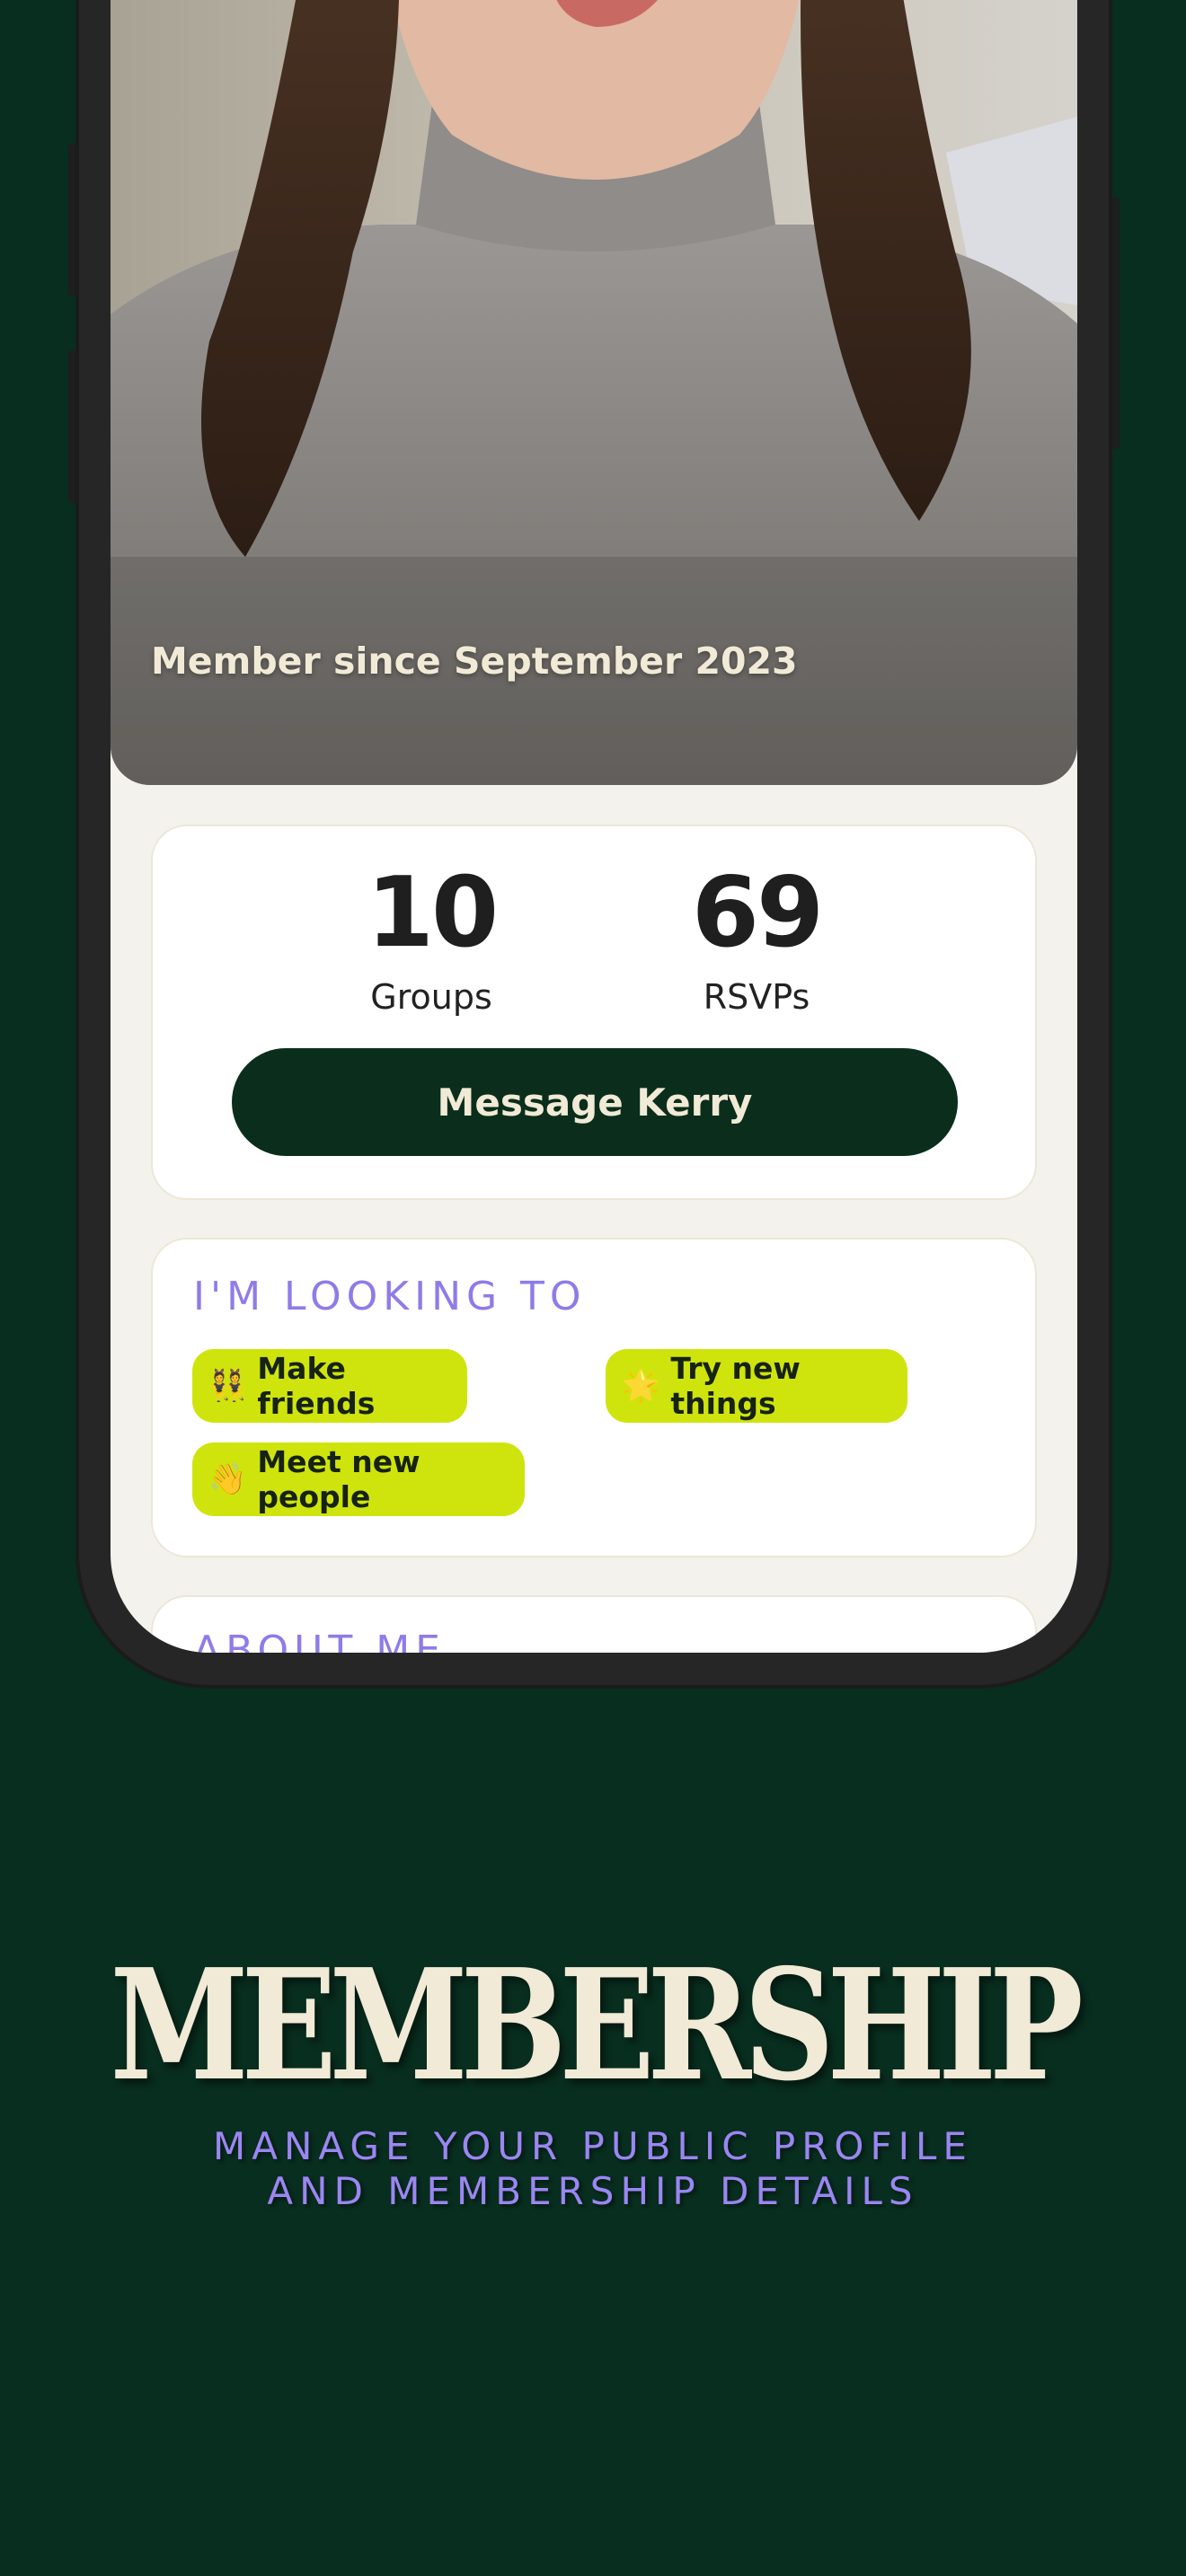 The image size is (1186, 2576). I want to click on rsvps-label: RSVPs, so click(756, 997).